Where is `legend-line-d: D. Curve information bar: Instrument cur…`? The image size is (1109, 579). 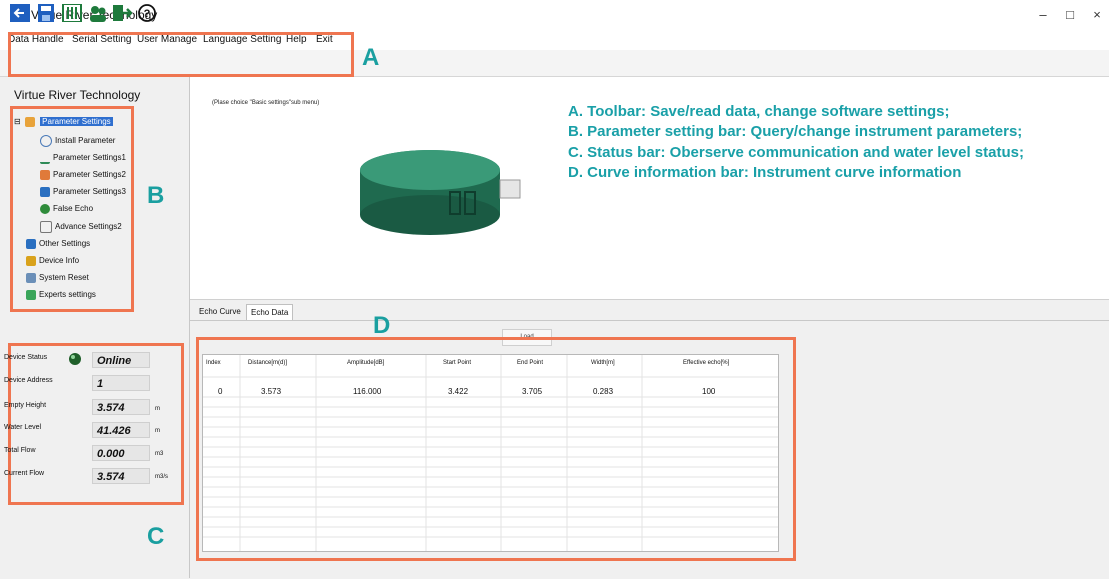
legend-line-d: D. Curve information bar: Instrument cur… is located at coordinates (765, 172).